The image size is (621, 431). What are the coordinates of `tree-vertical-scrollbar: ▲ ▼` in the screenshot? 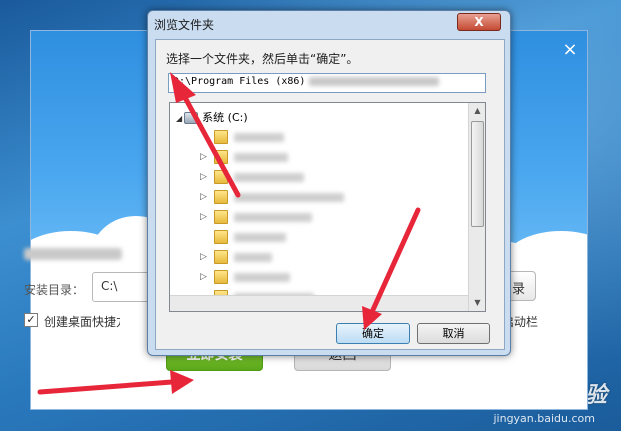 It's located at (476, 207).